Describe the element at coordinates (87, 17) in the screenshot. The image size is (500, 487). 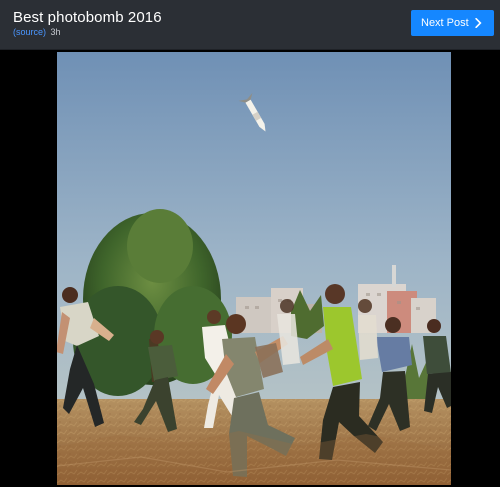
I see `post-title: Best photobomb 2016` at that location.